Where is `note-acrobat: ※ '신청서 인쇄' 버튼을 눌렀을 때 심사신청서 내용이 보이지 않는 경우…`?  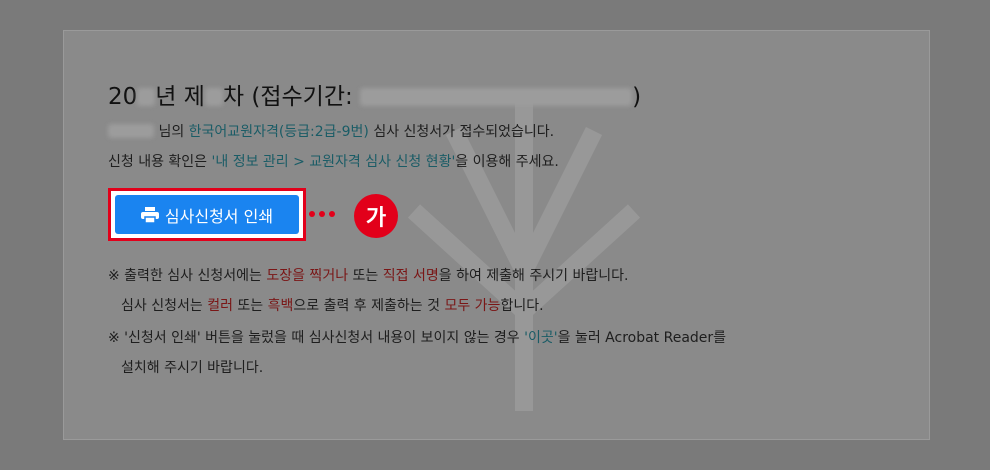
note-acrobat: ※ '신청서 인쇄' 버튼을 눌렀을 때 심사신청서 내용이 보이지 않는 경우… is located at coordinates (417, 338).